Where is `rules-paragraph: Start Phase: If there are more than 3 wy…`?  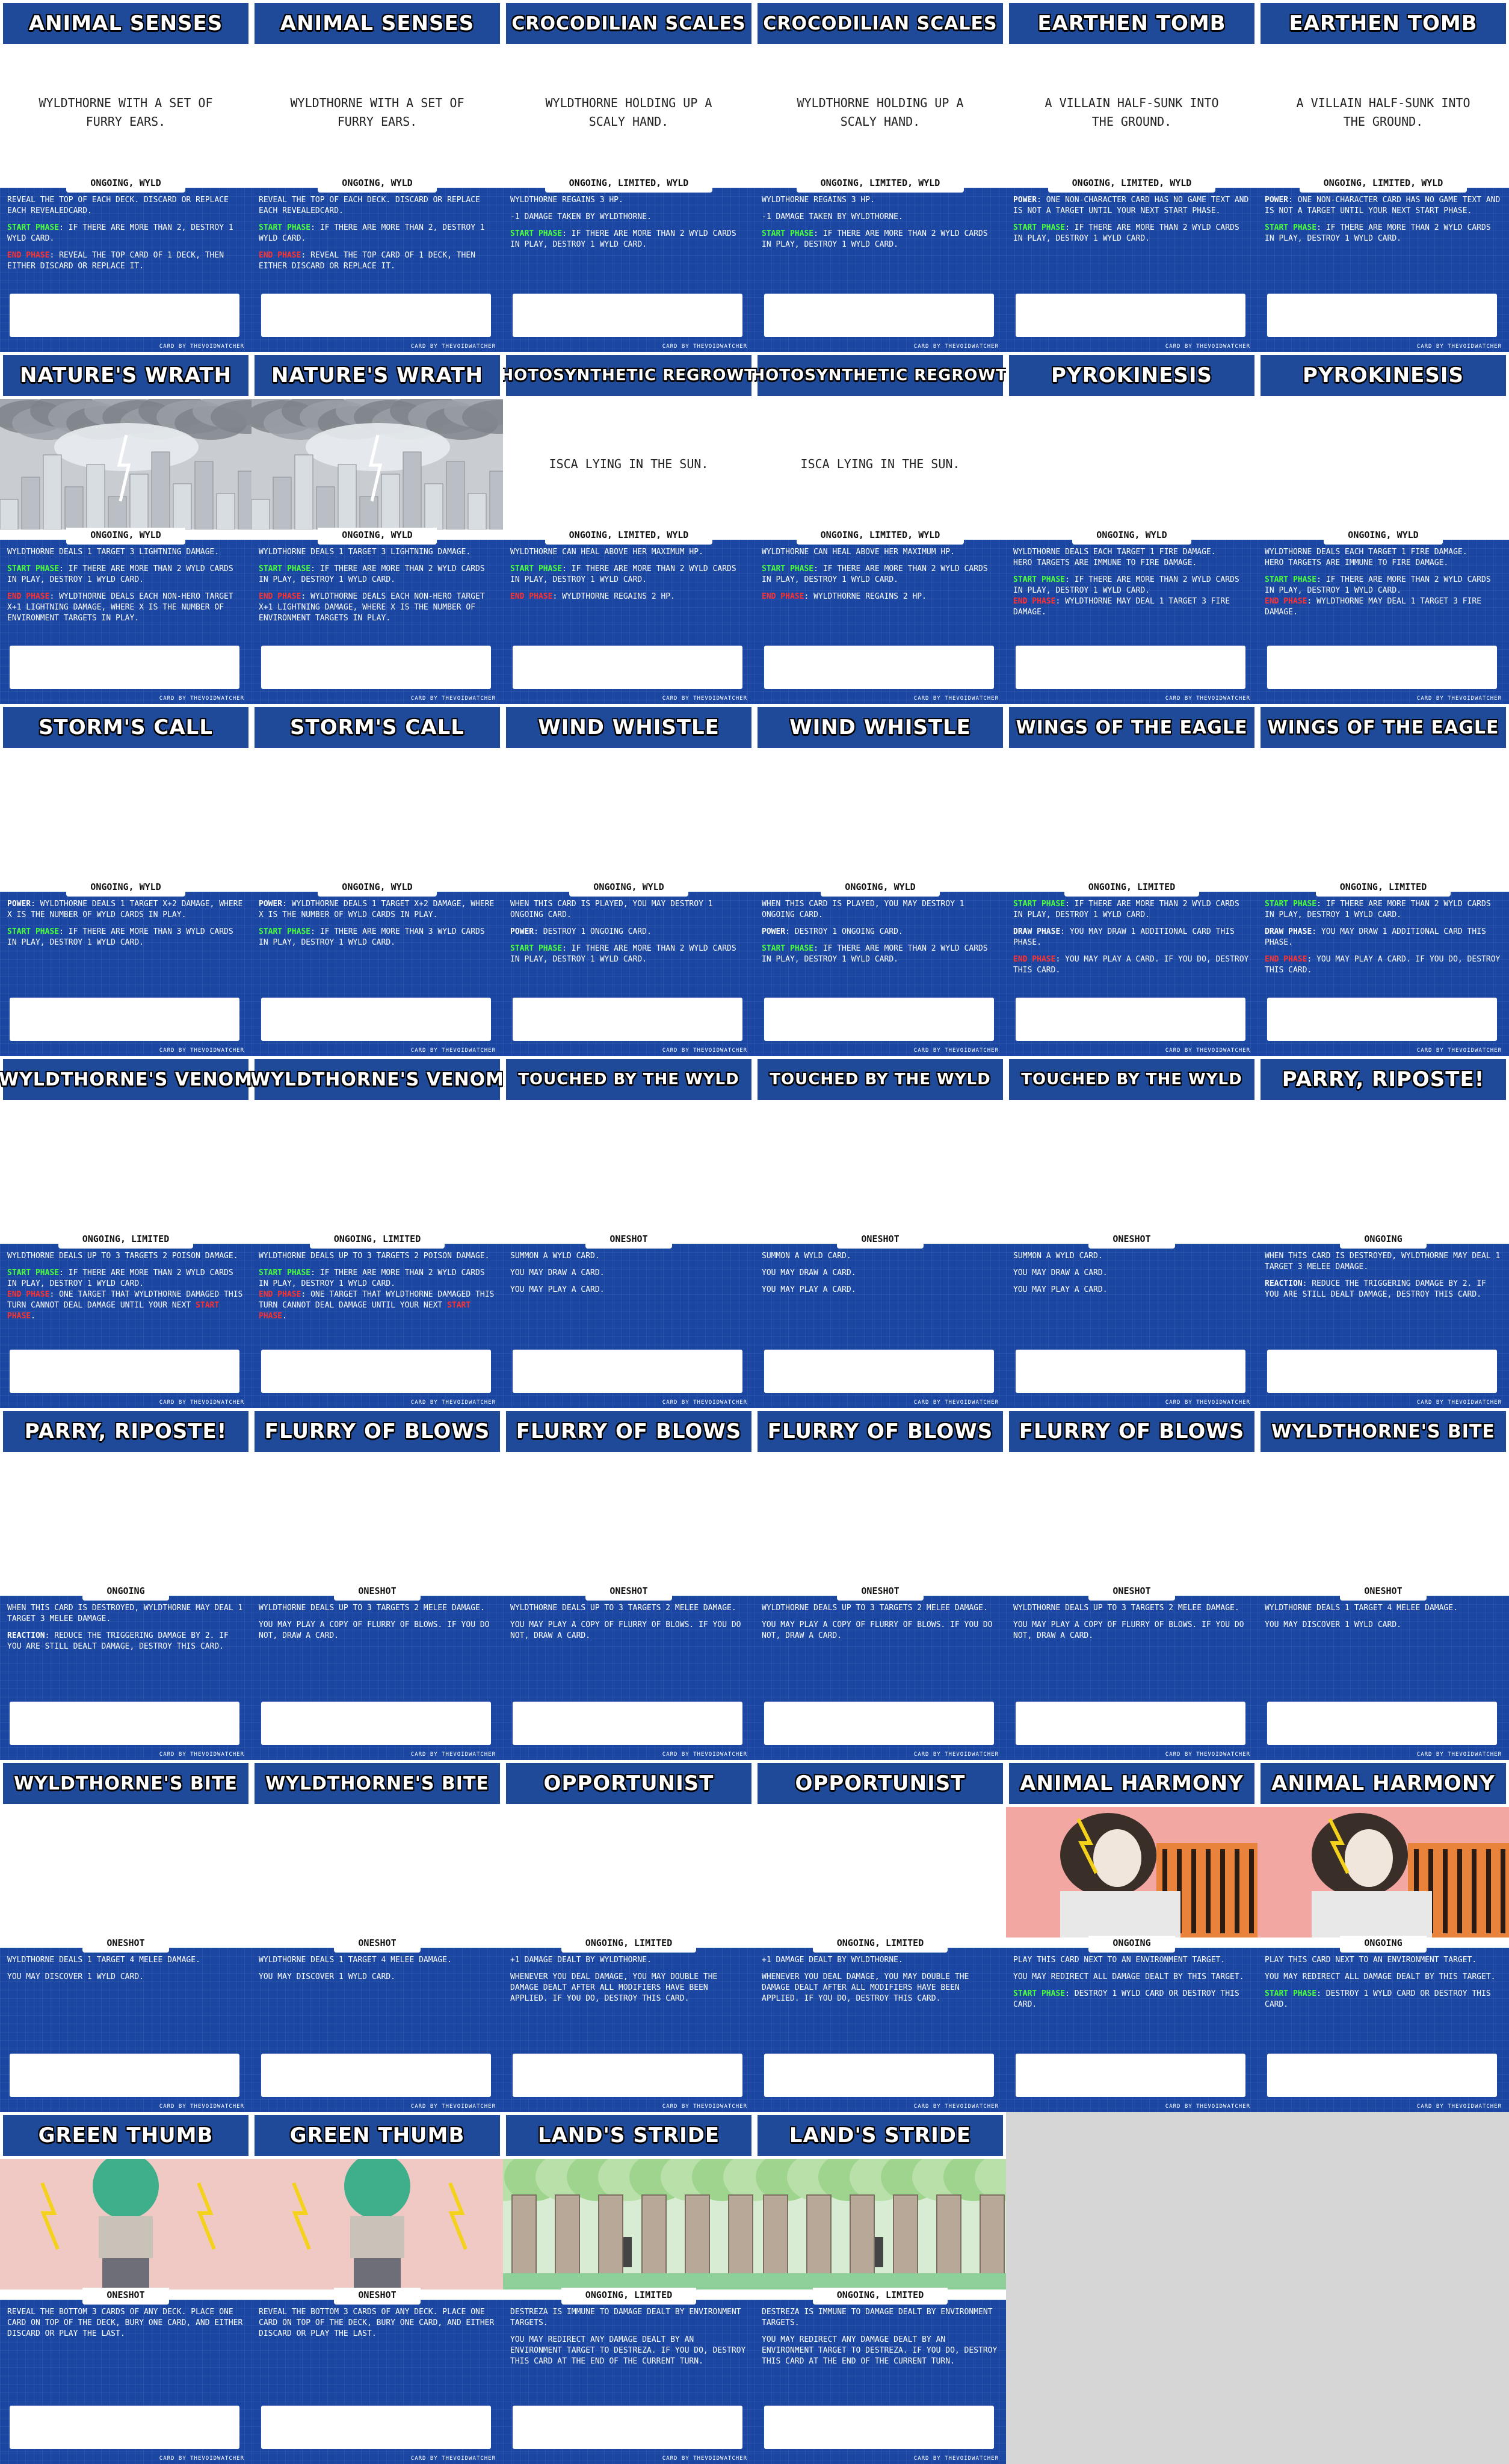 rules-paragraph: Start Phase: If there are more than 3 wy… is located at coordinates (377, 937).